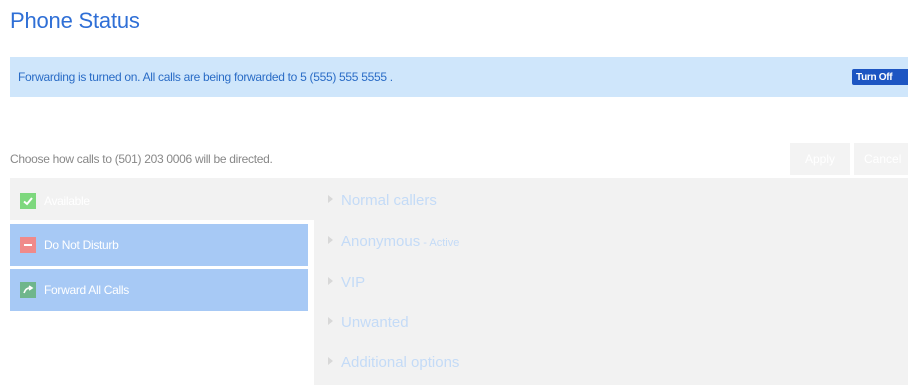  I want to click on rule-anonymous: Anonymous - Active, so click(393, 241).